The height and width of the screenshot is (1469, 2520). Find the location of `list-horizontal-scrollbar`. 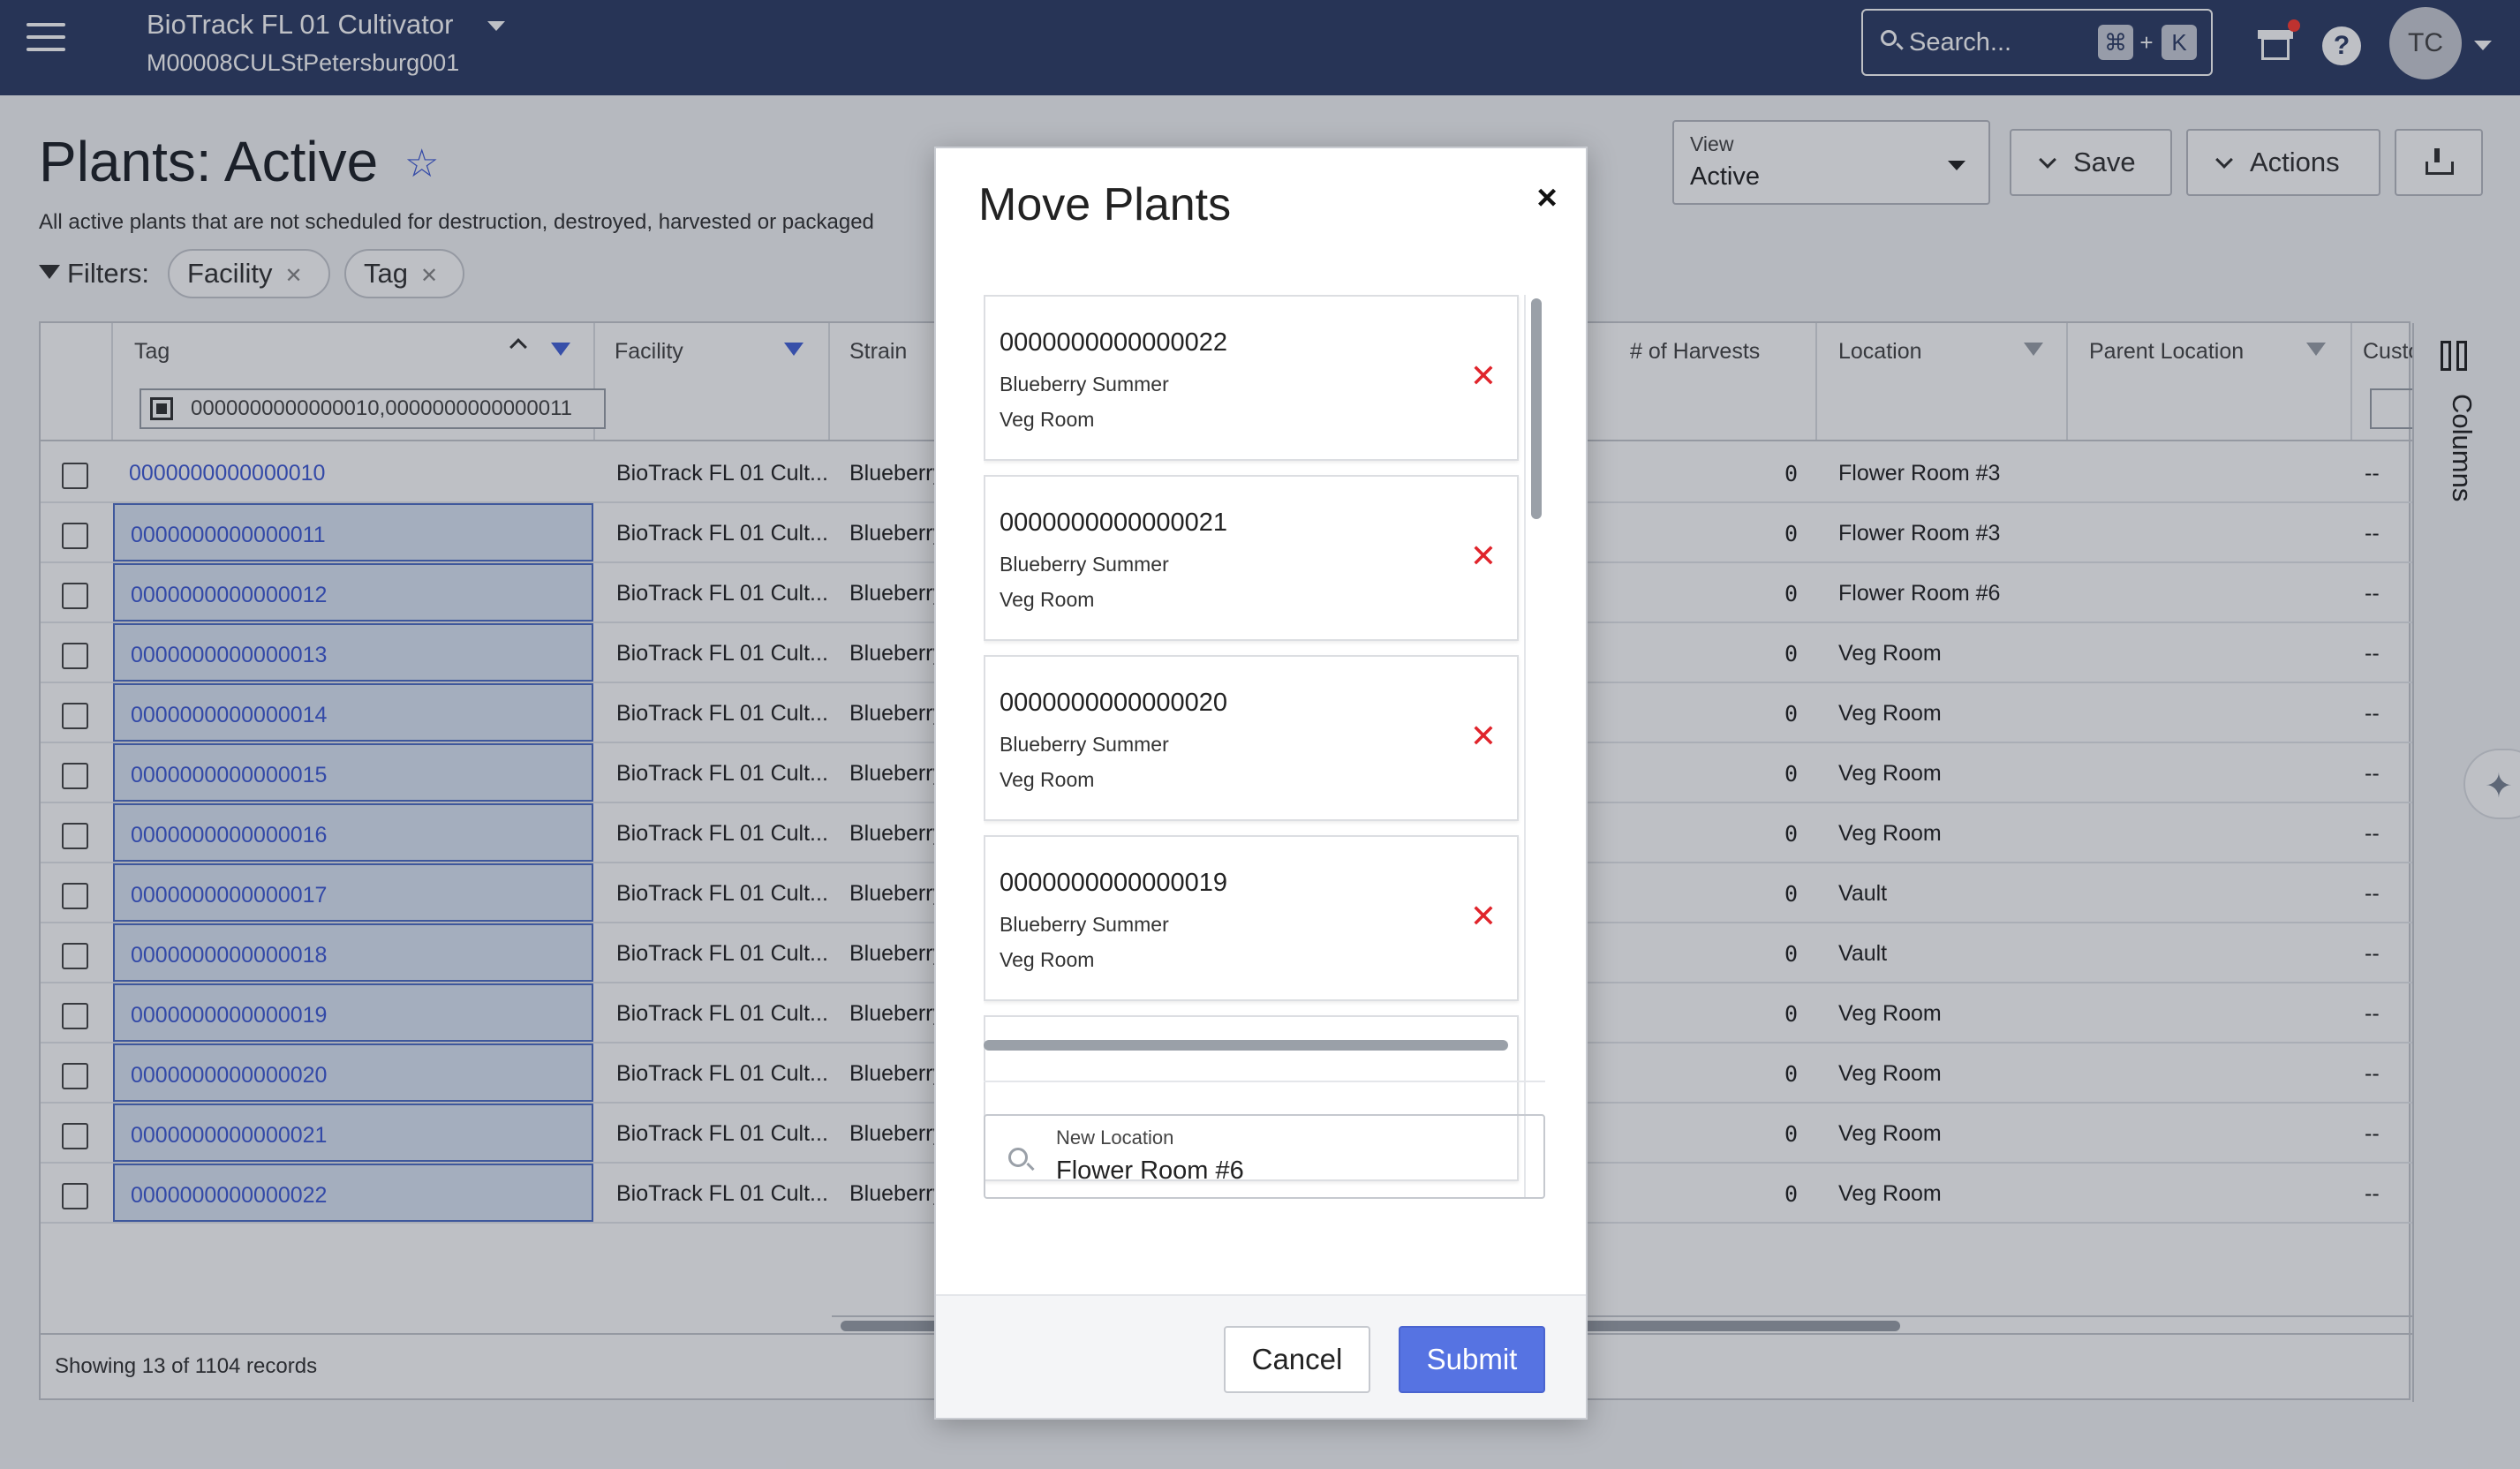

list-horizontal-scrollbar is located at coordinates (1254, 1043).